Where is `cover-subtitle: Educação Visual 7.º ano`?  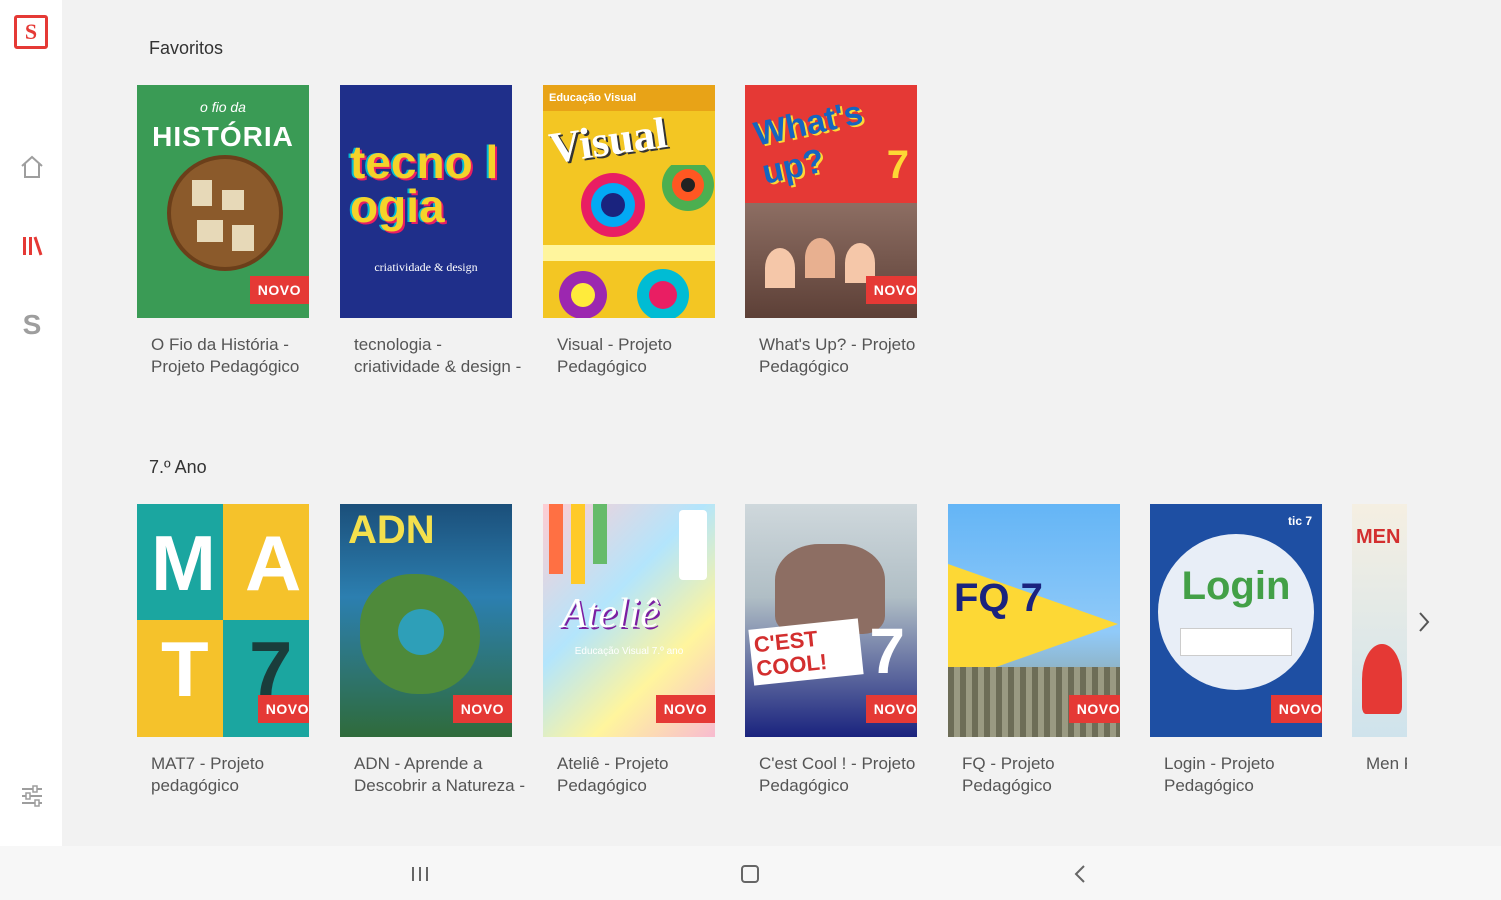
cover-subtitle: Educação Visual 7.º ano is located at coordinates (629, 651).